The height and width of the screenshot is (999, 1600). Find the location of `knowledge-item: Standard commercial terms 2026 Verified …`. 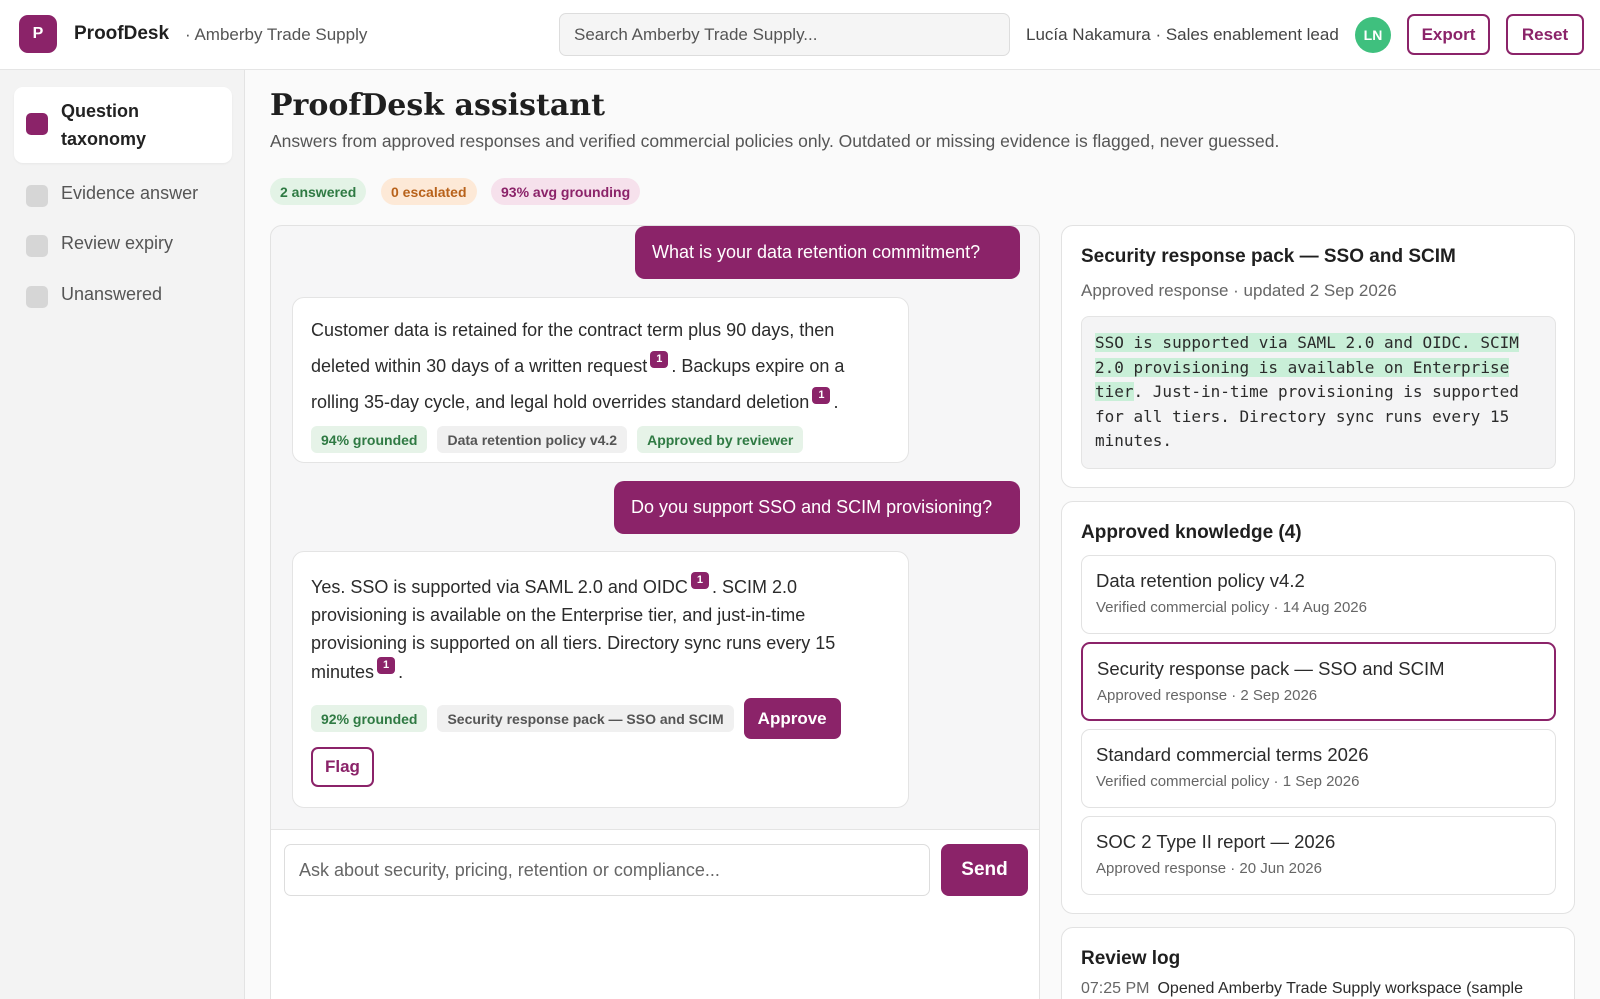

knowledge-item: Standard commercial terms 2026 Verified … is located at coordinates (1318, 768).